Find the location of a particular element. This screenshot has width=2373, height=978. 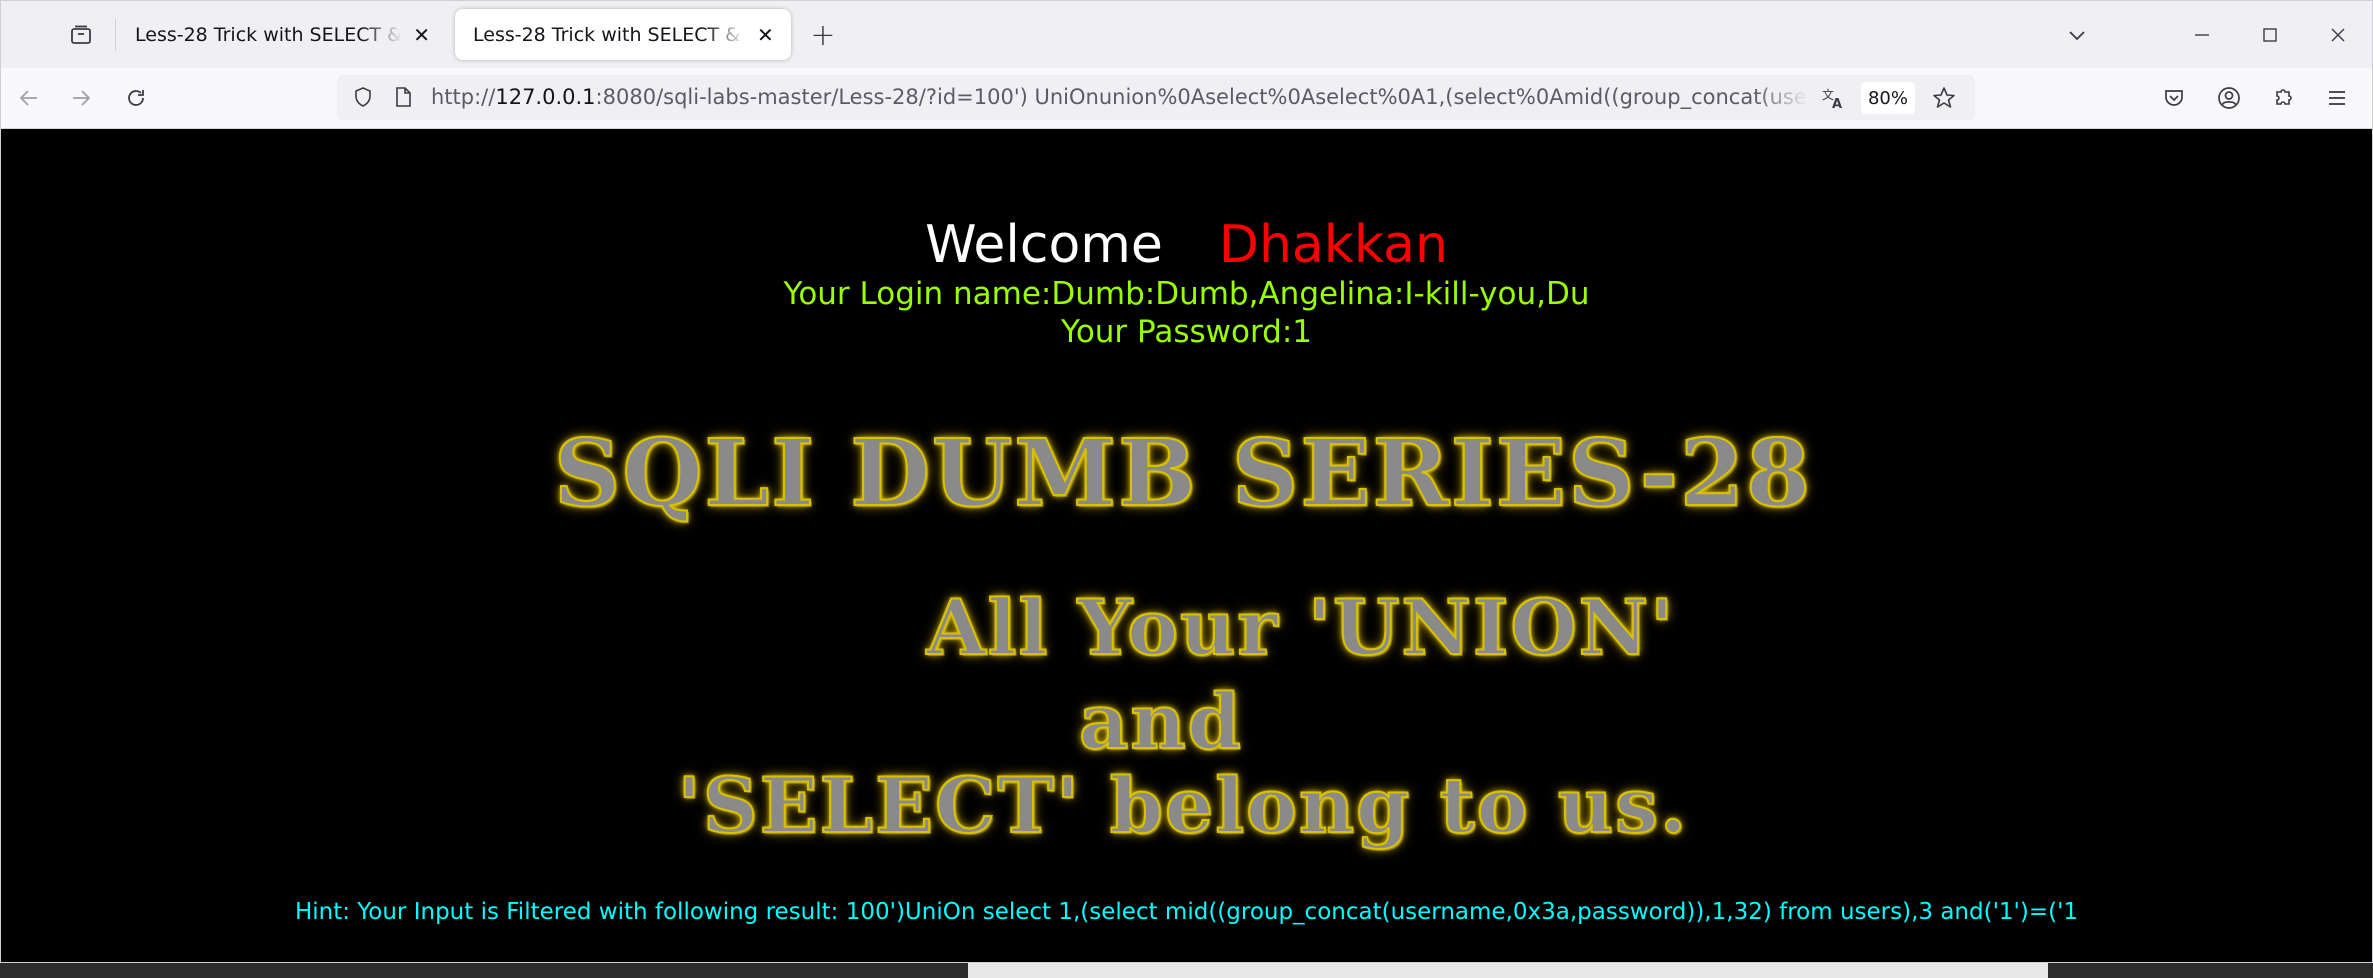

minimize-icon is located at coordinates (2202, 35).